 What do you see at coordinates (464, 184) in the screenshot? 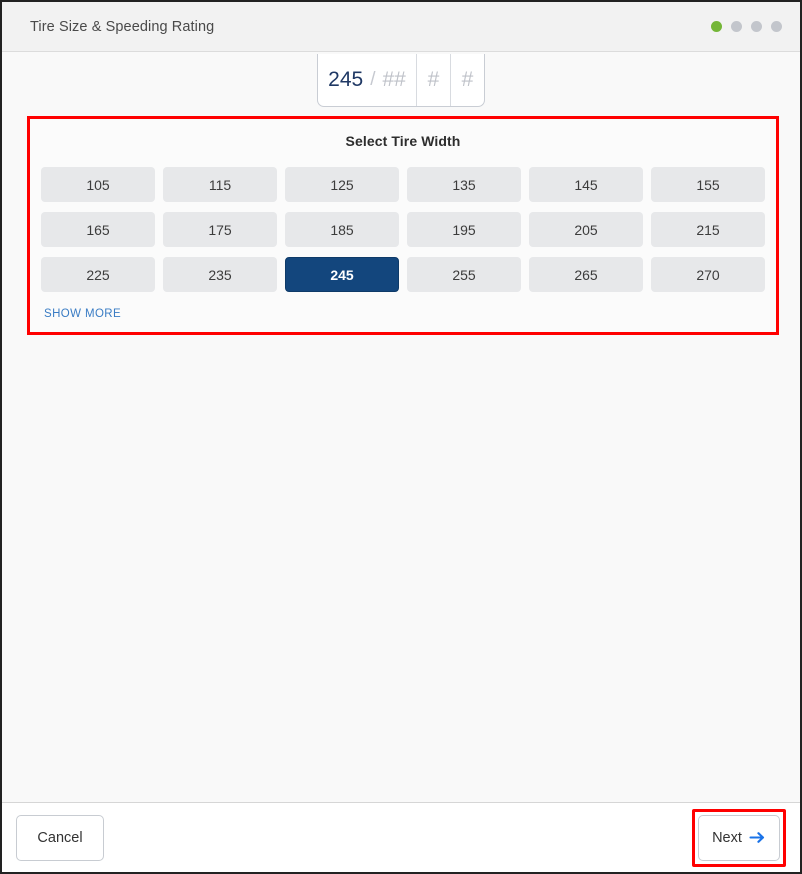
I see `tire-width-option: 135` at bounding box center [464, 184].